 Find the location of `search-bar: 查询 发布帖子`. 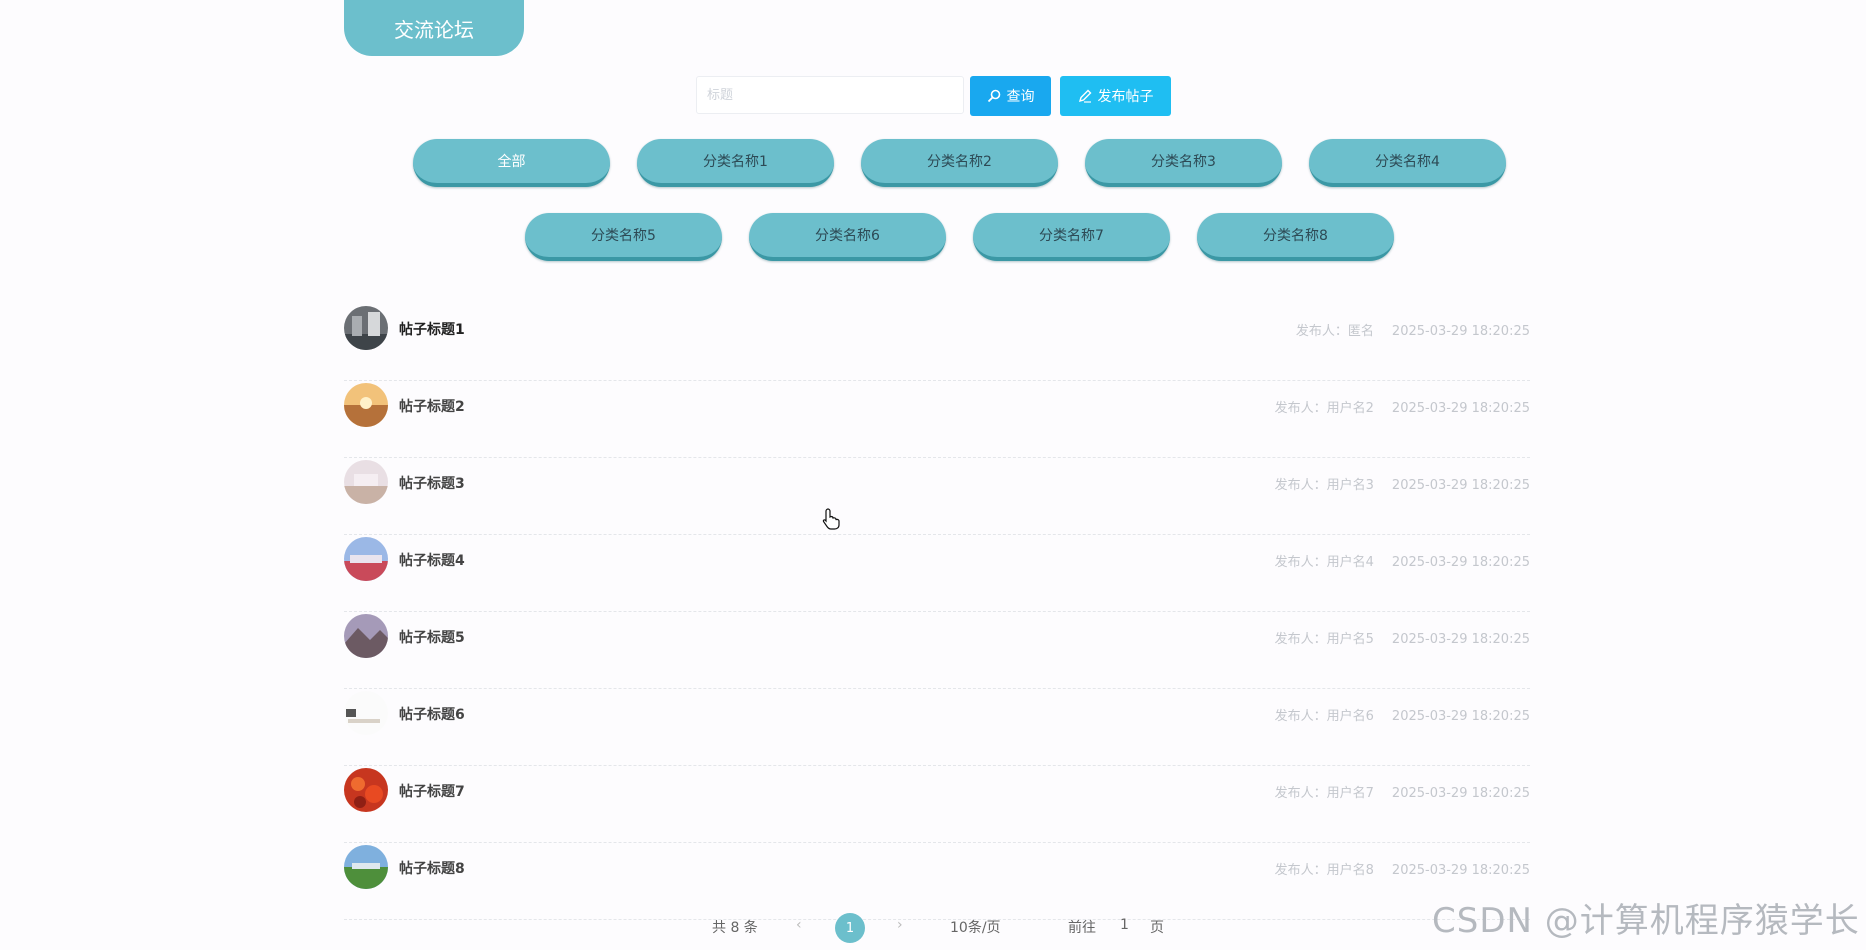

search-bar: 查询 发布帖子 is located at coordinates (933, 96).